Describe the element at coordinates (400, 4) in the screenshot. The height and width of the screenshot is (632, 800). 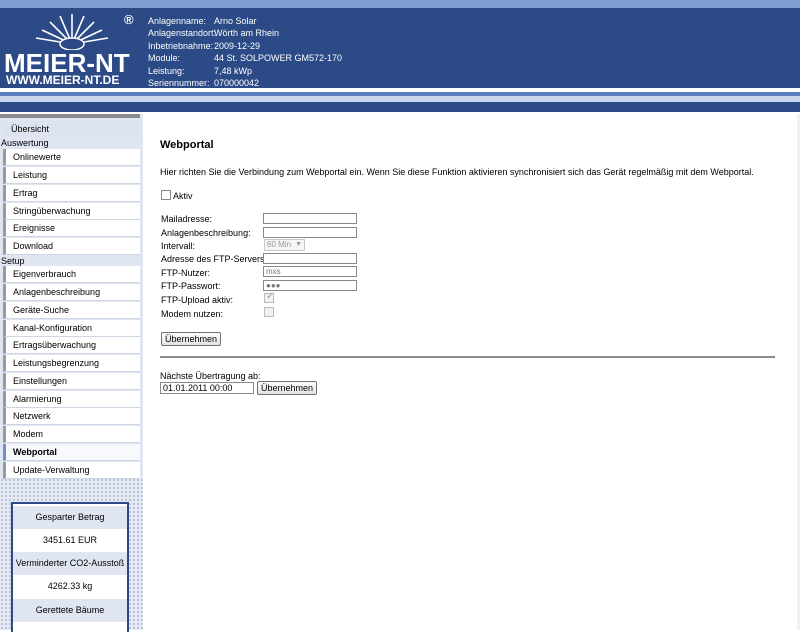
I see `header-top-strip` at that location.